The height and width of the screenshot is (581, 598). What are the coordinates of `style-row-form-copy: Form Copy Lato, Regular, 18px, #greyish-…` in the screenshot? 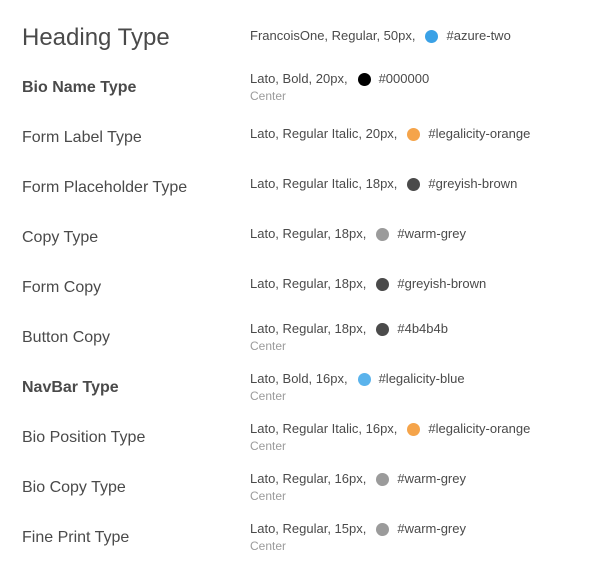 It's located at (299, 287).